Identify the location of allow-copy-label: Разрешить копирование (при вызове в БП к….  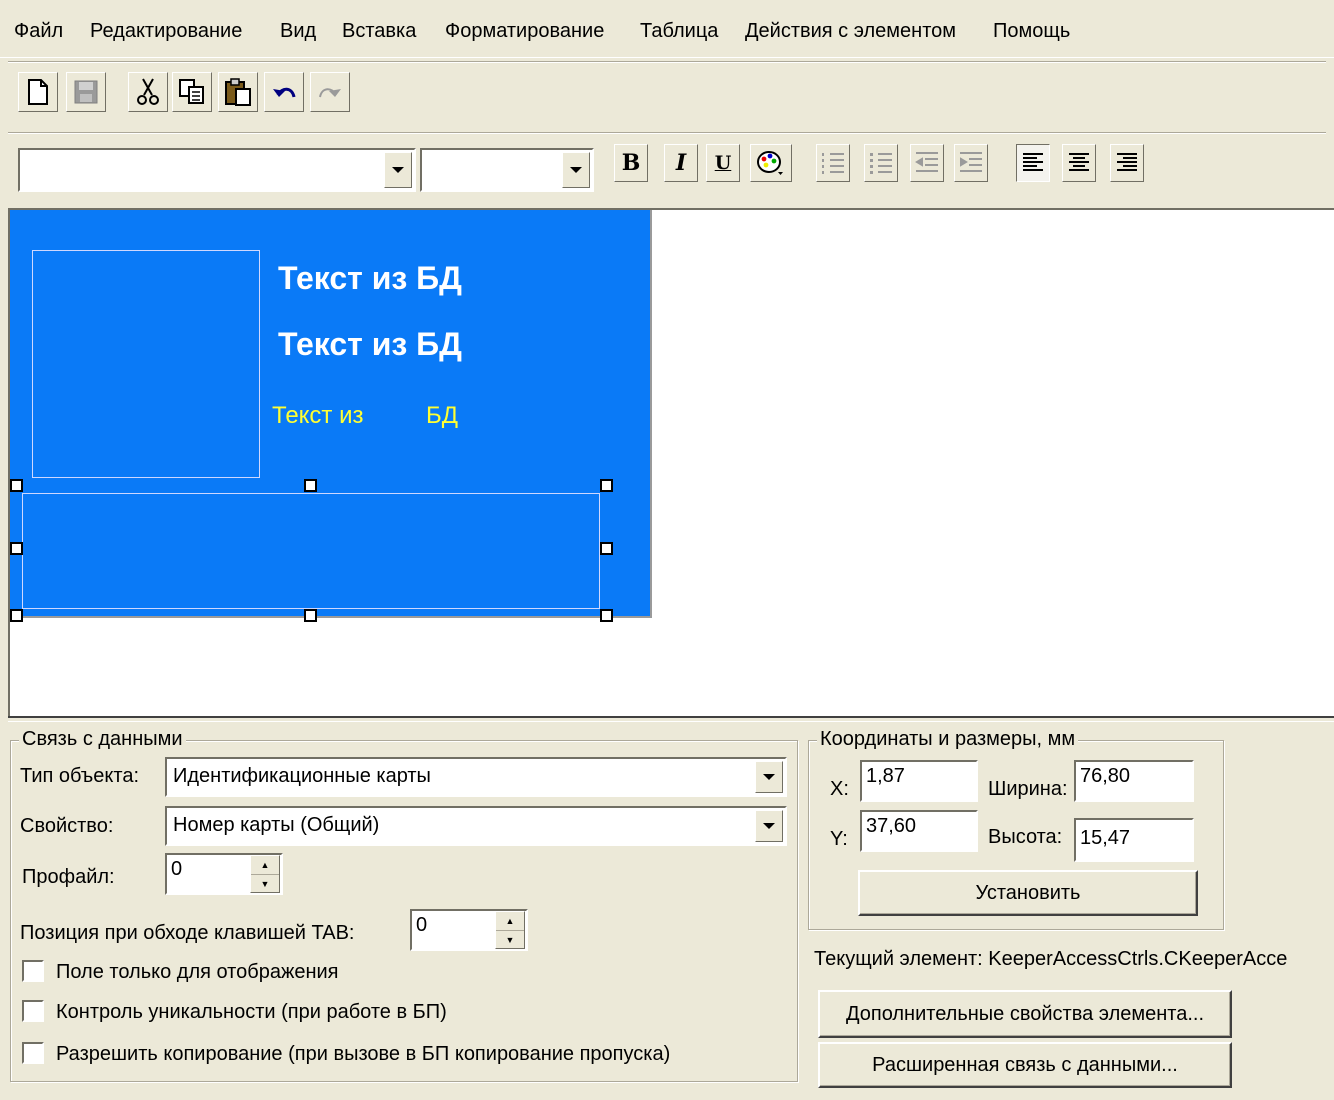
(363, 1054).